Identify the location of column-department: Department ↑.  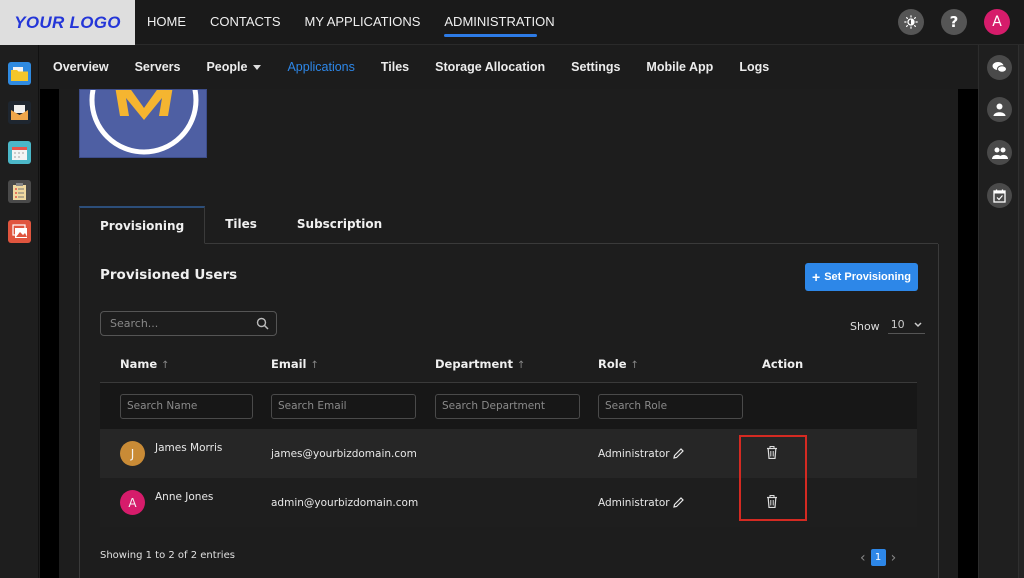
(480, 364).